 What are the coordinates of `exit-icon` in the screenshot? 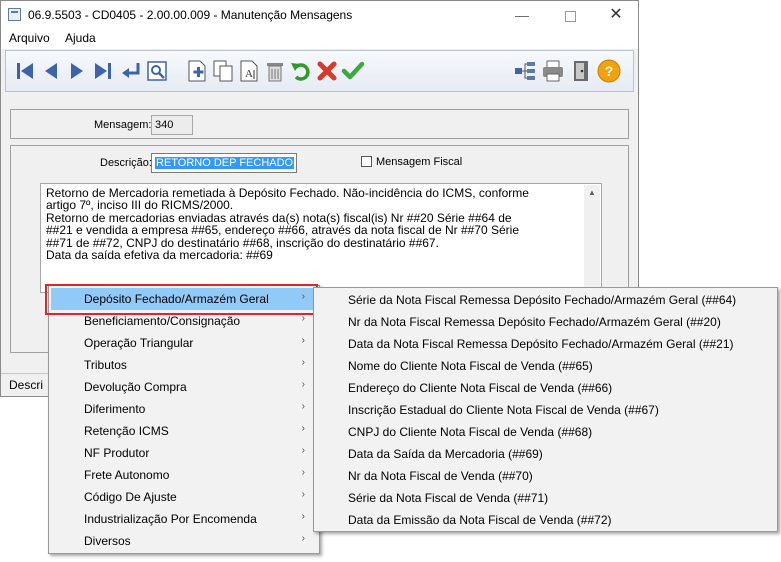 It's located at (581, 71).